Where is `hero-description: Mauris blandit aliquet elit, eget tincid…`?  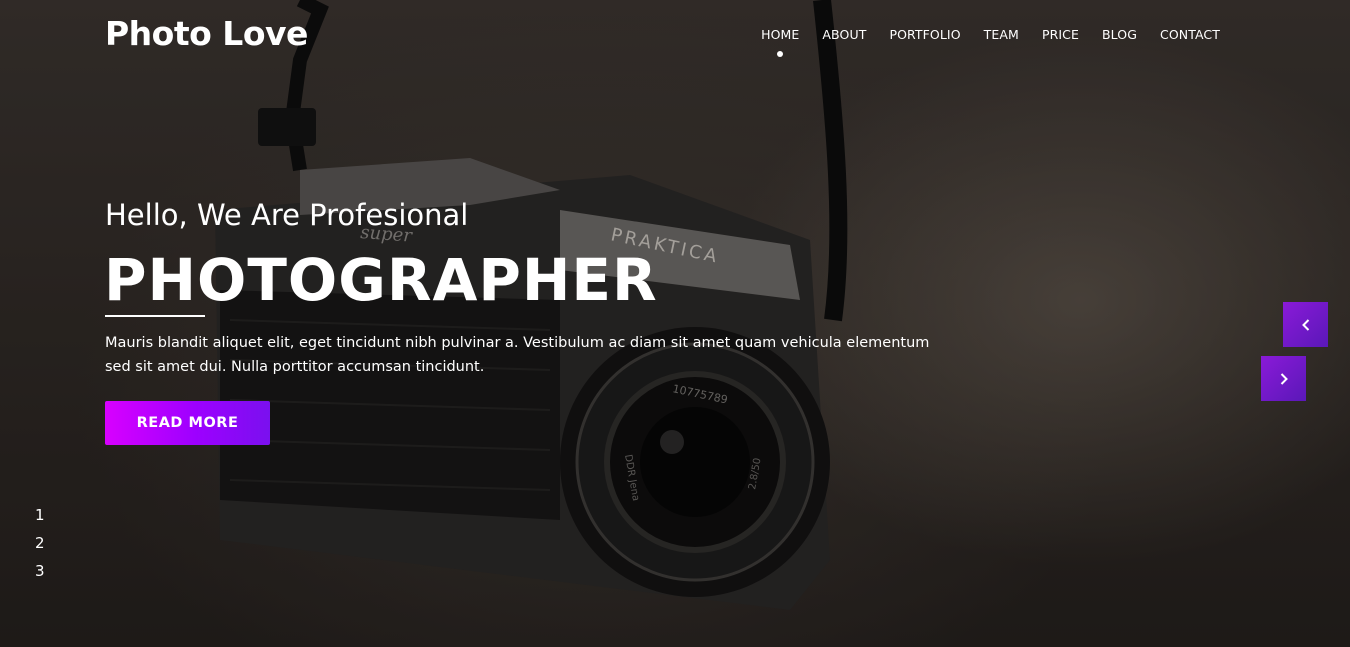
hero-description: Mauris blandit aliquet elit, eget tincid… is located at coordinates (517, 355).